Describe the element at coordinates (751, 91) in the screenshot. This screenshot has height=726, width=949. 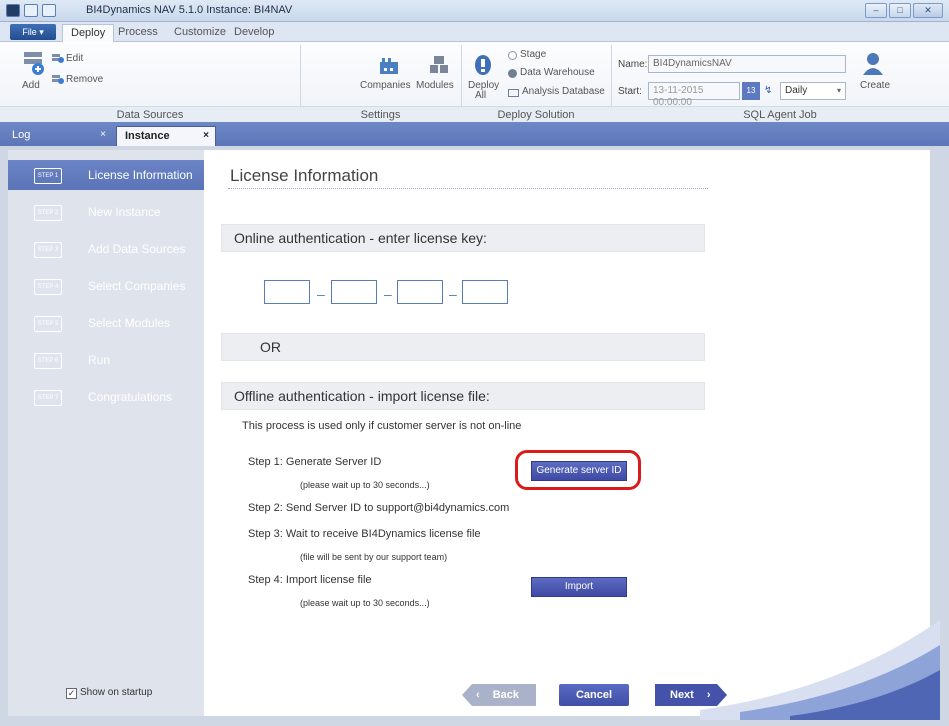
I see `calendar-icon: 13` at that location.